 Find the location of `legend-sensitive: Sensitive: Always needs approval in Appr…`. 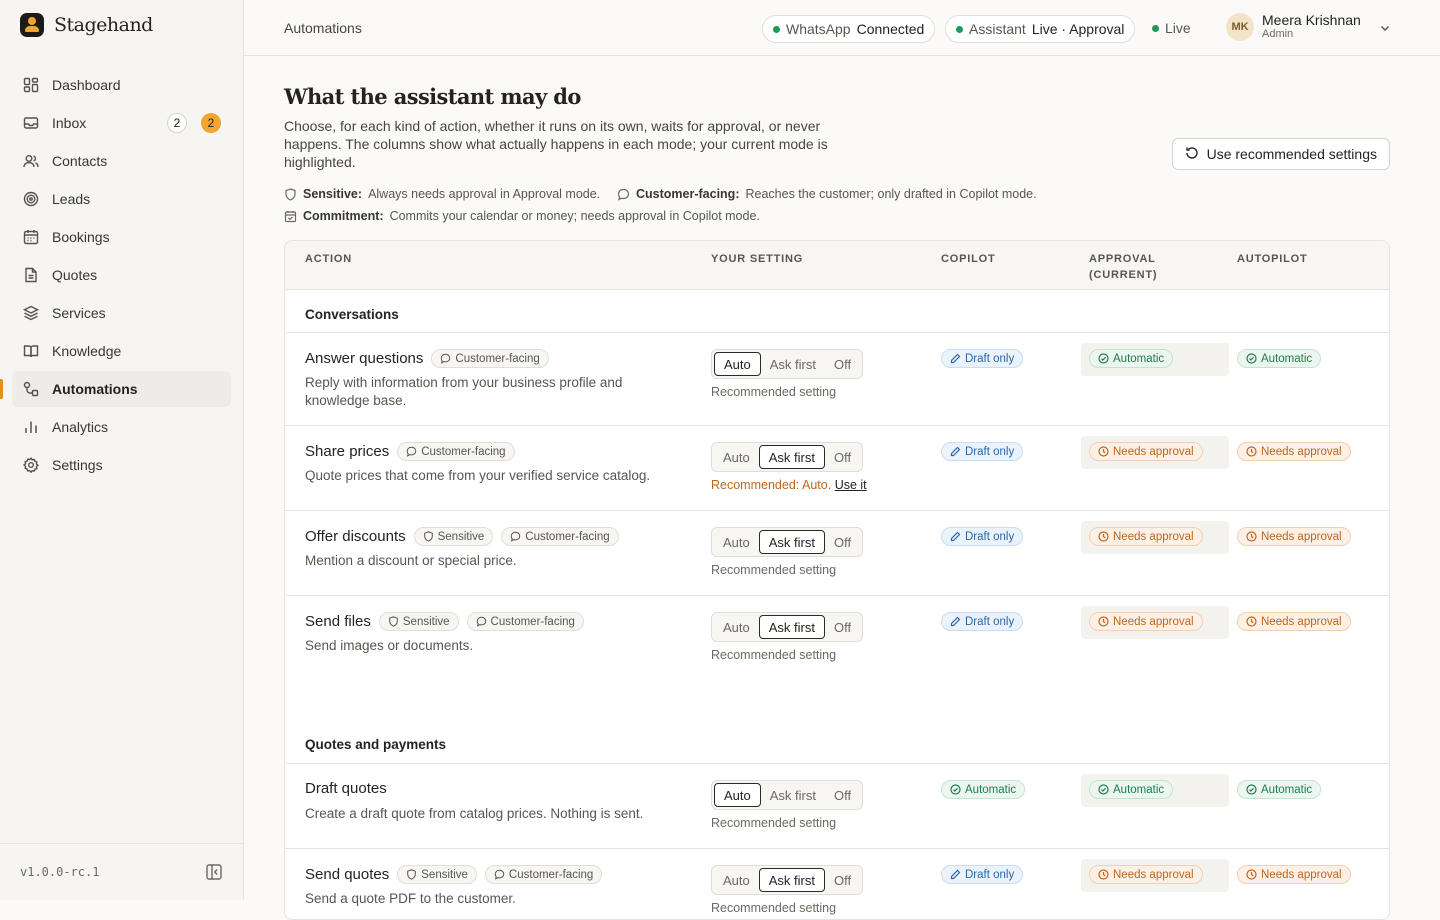

legend-sensitive: Sensitive: Always needs approval in Appr… is located at coordinates (442, 194).